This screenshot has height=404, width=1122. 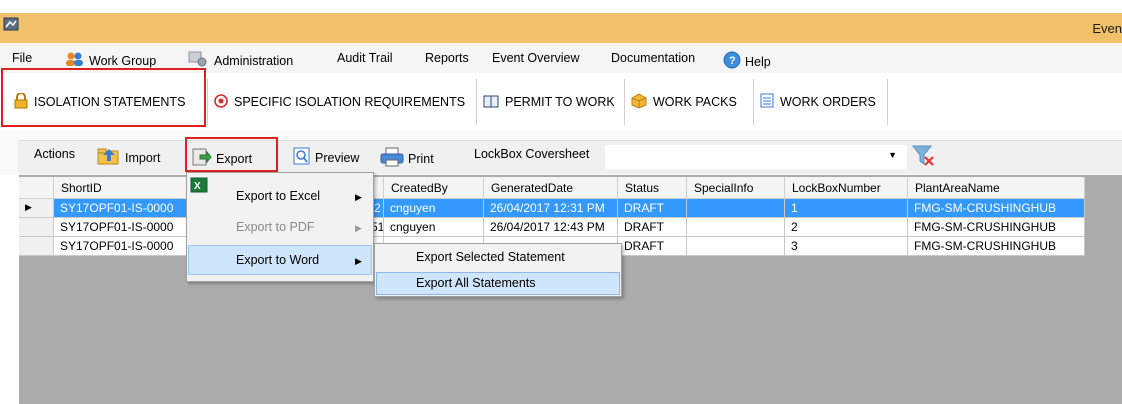 What do you see at coordinates (642, 188) in the screenshot?
I see `column-status-label: Status` at bounding box center [642, 188].